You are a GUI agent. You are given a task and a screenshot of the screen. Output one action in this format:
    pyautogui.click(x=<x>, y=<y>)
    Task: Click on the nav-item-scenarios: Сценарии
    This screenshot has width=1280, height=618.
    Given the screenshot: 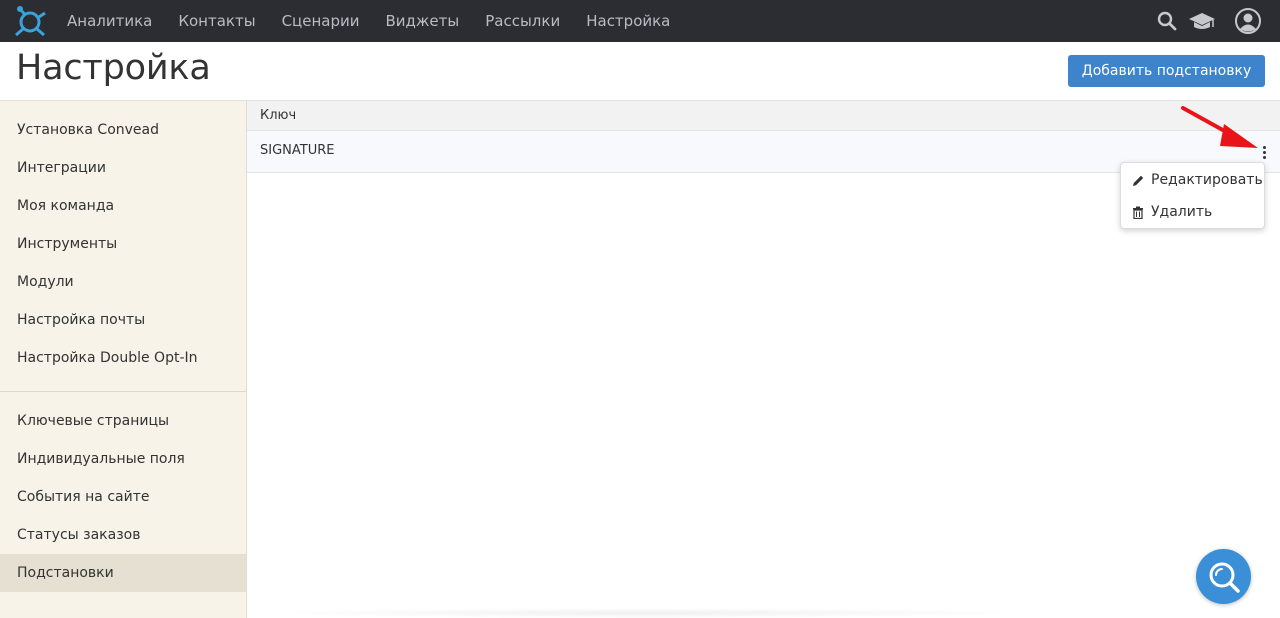 What is the action you would take?
    pyautogui.click(x=321, y=21)
    